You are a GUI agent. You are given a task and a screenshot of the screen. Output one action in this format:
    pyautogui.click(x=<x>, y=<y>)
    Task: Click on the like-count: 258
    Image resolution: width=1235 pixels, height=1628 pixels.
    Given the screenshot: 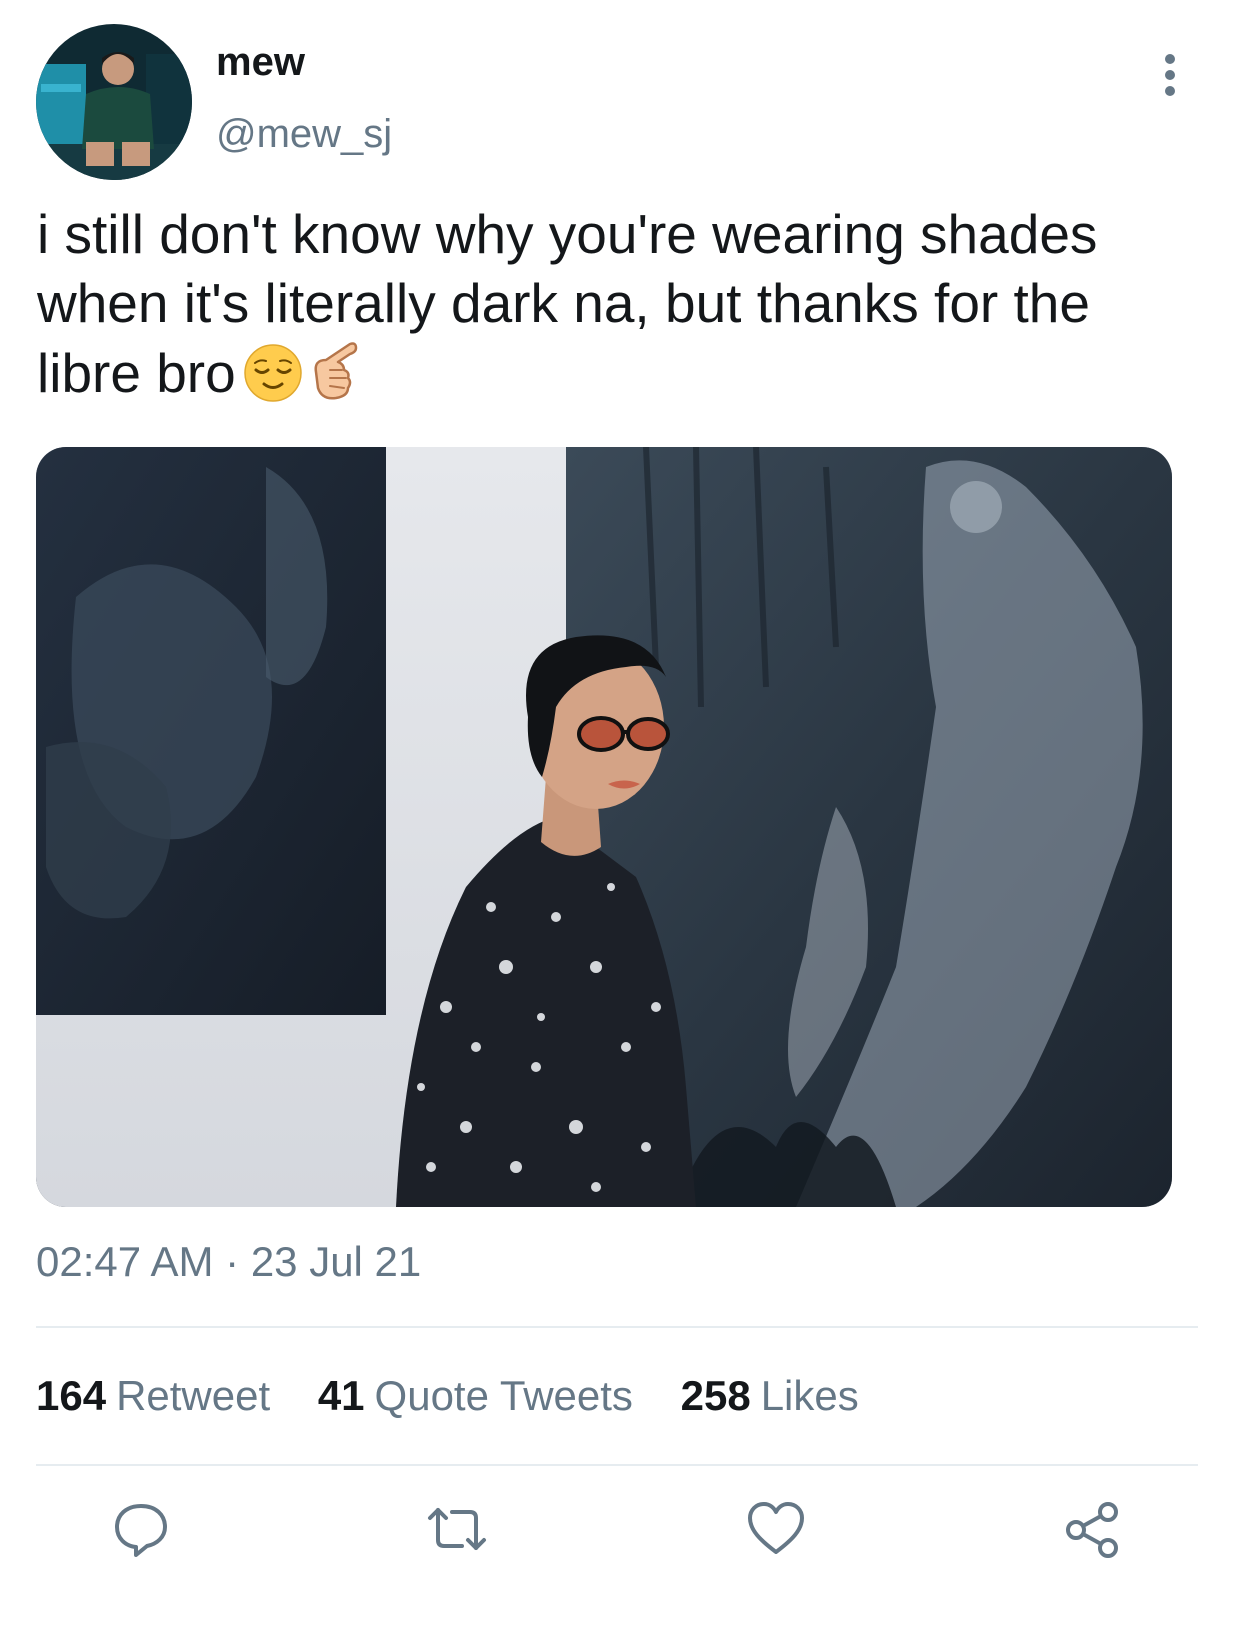 What is the action you would take?
    pyautogui.click(x=715, y=1395)
    